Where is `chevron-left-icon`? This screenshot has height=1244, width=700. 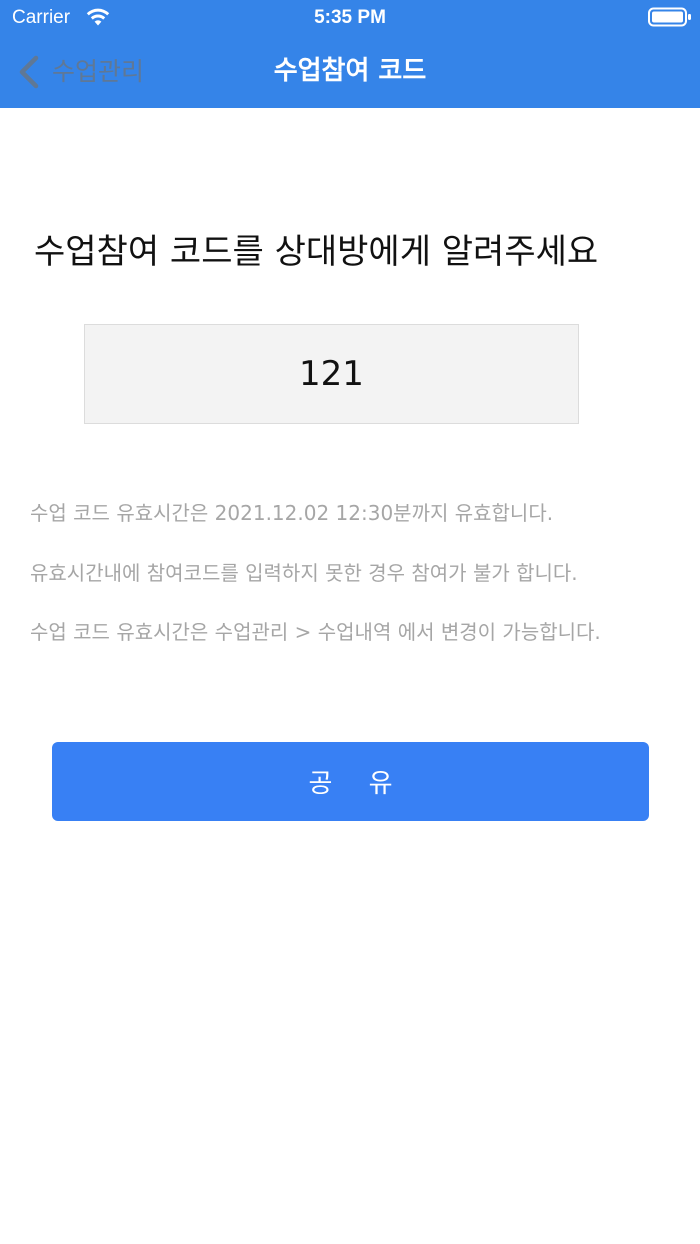 chevron-left-icon is located at coordinates (29, 72).